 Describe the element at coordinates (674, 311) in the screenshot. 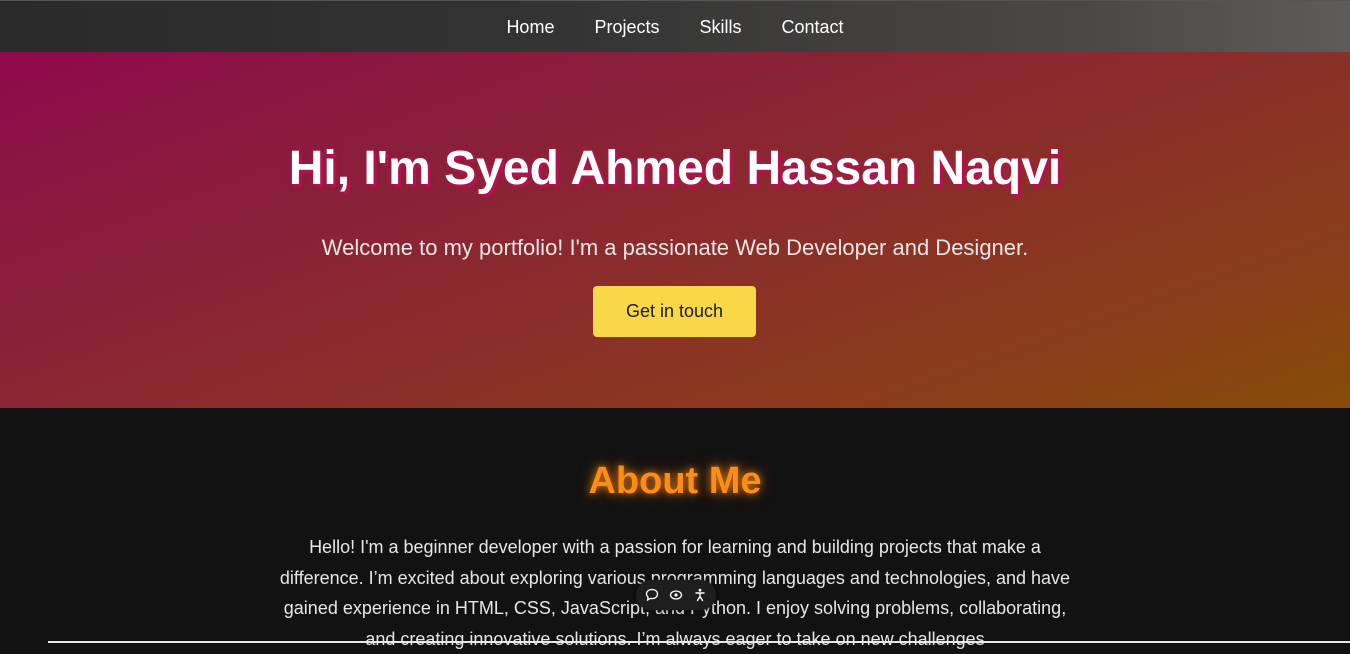

I see `get-in-touch-button: Get in touch` at that location.